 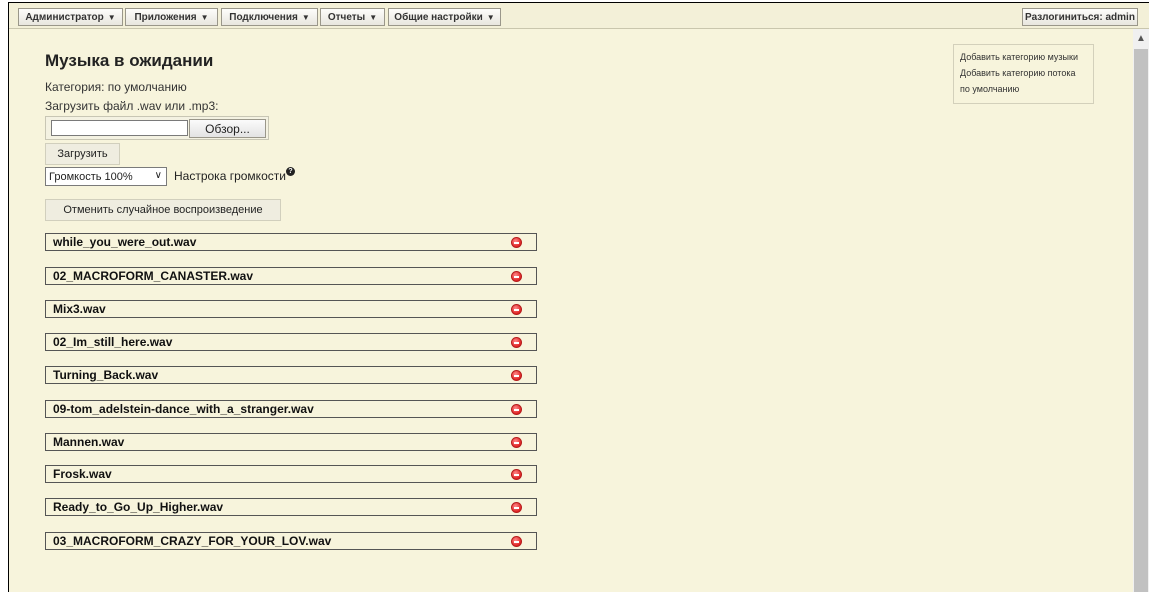 What do you see at coordinates (1023, 89) in the screenshot?
I see `default-category-link: по умолчанию` at bounding box center [1023, 89].